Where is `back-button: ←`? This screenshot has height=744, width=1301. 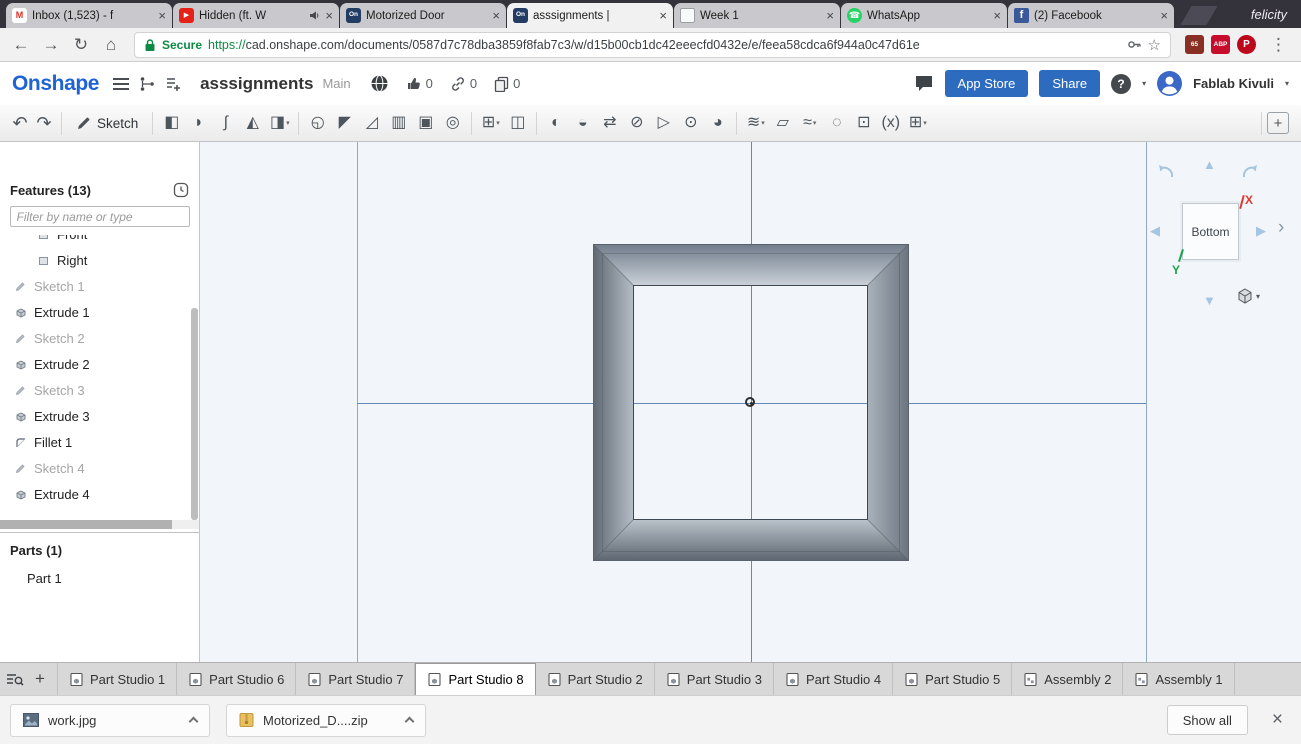 back-button: ← is located at coordinates (21, 45).